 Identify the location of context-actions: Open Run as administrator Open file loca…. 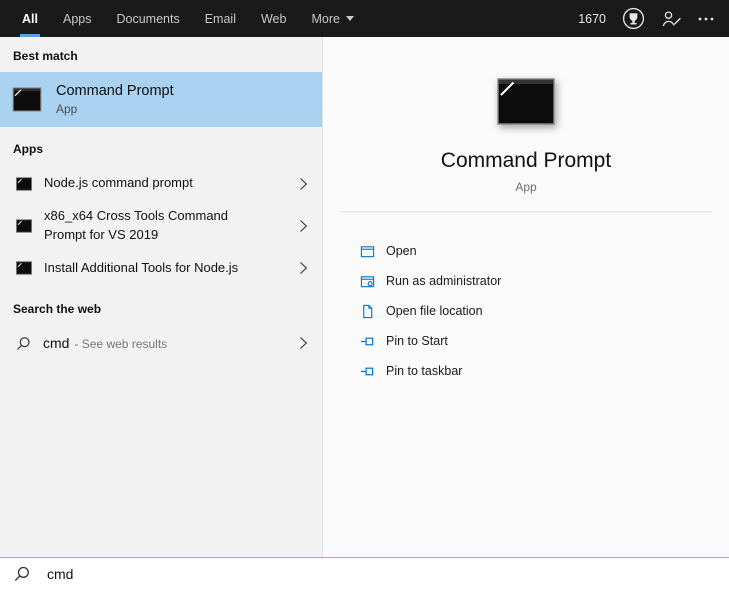
(526, 311).